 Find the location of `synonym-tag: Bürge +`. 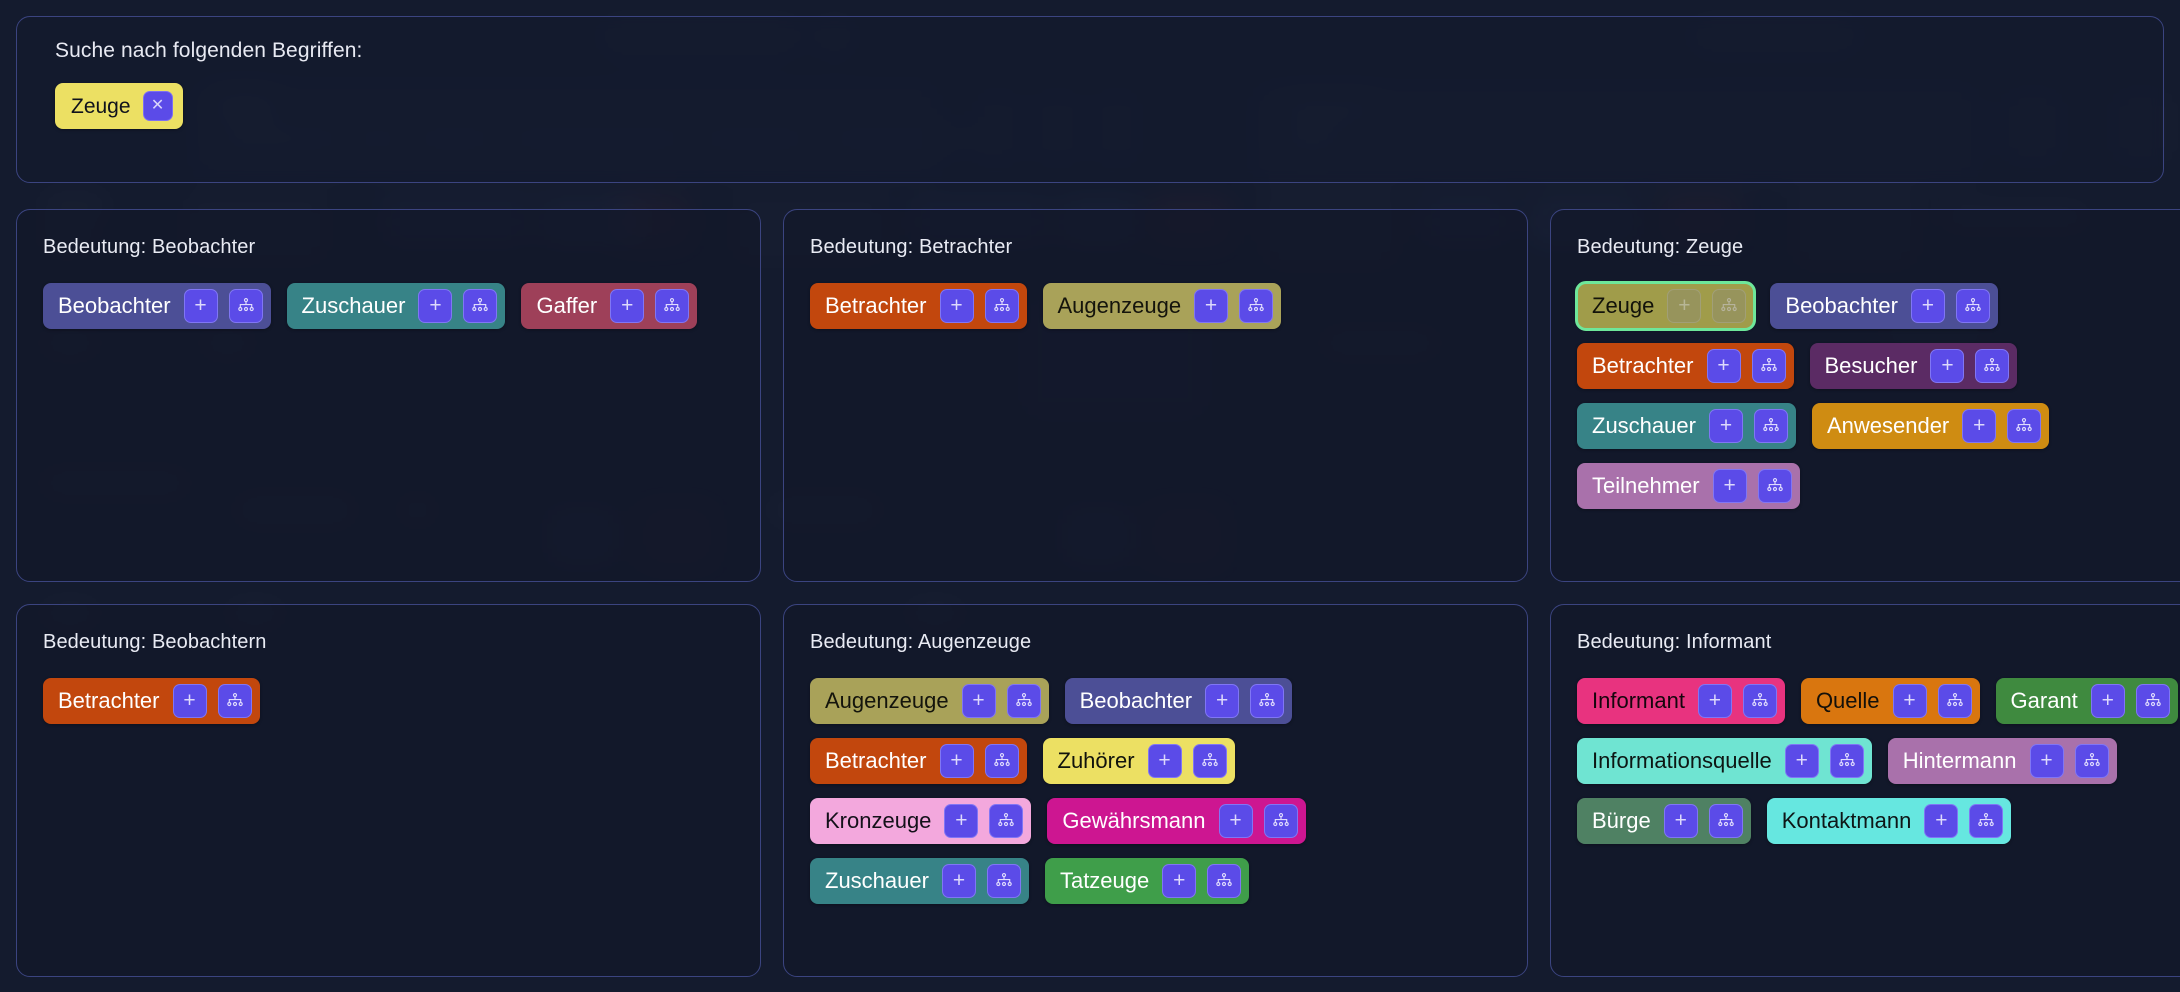

synonym-tag: Bürge + is located at coordinates (1664, 821).